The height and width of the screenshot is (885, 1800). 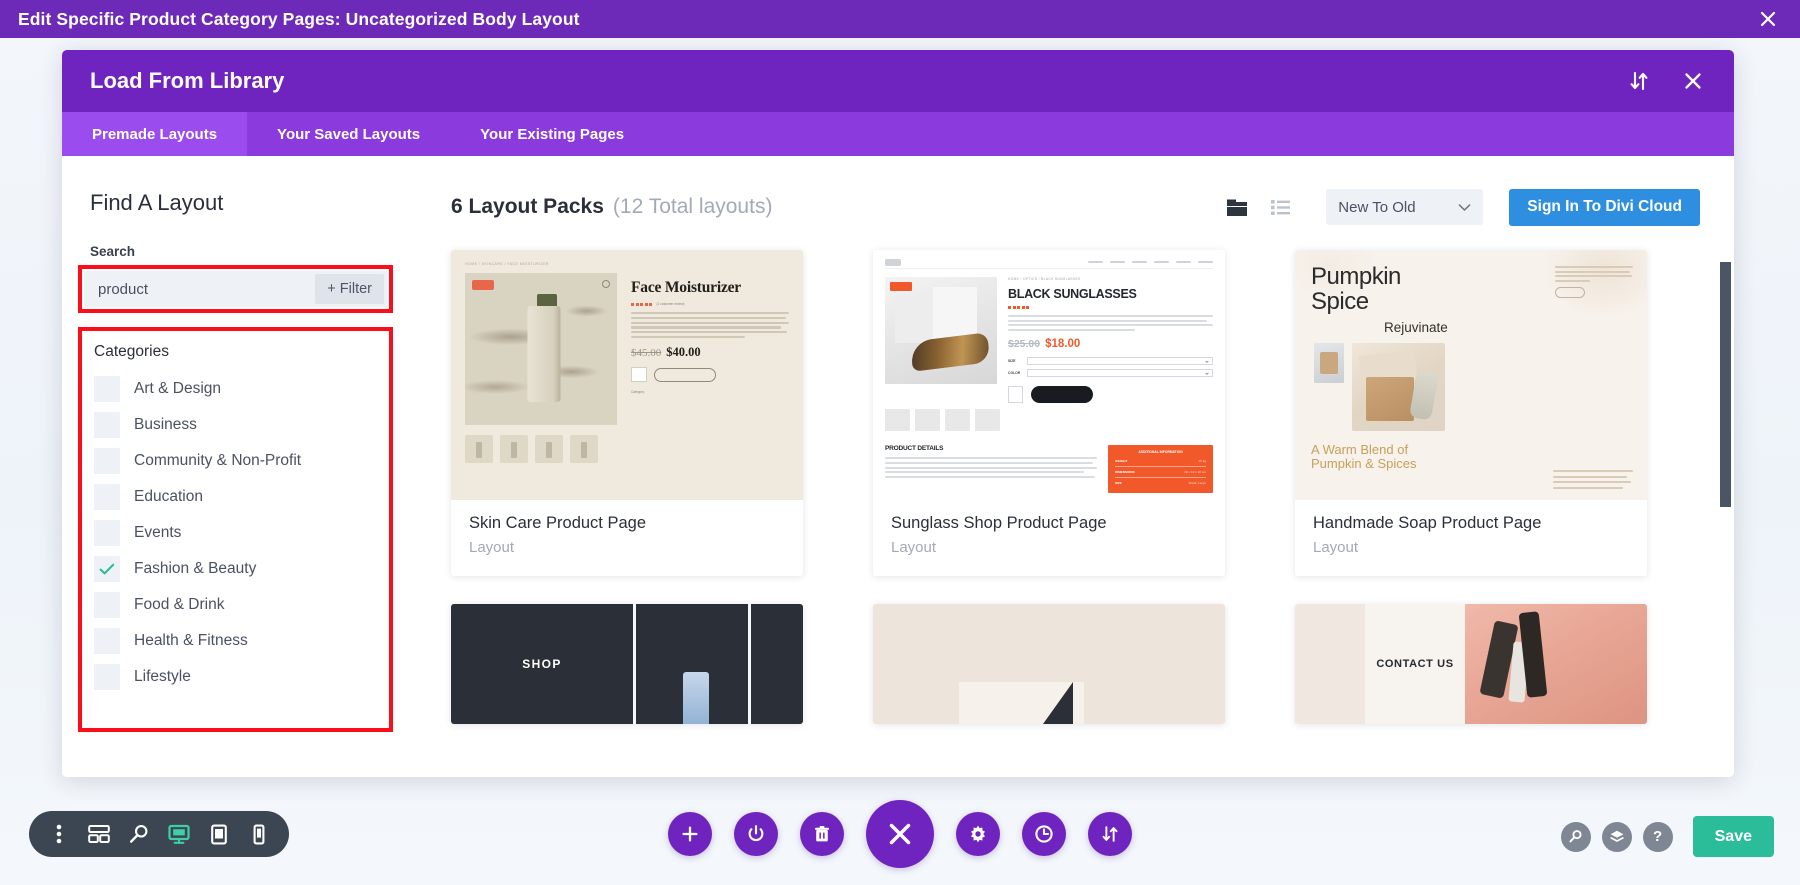 I want to click on thumb-subheading: Rejuvinate, so click(x=1416, y=327).